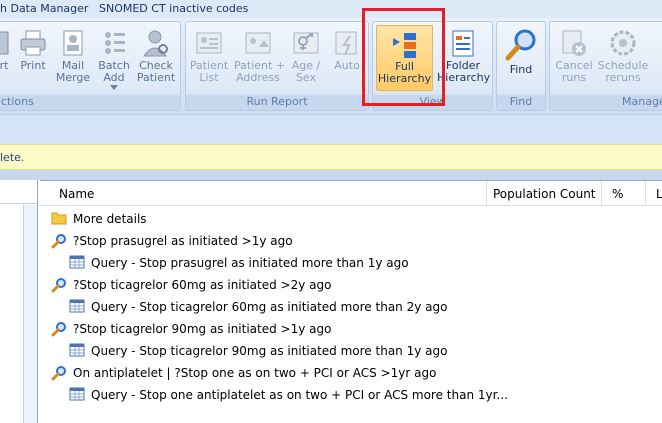  What do you see at coordinates (115, 43) in the screenshot?
I see `batch-add-icon` at bounding box center [115, 43].